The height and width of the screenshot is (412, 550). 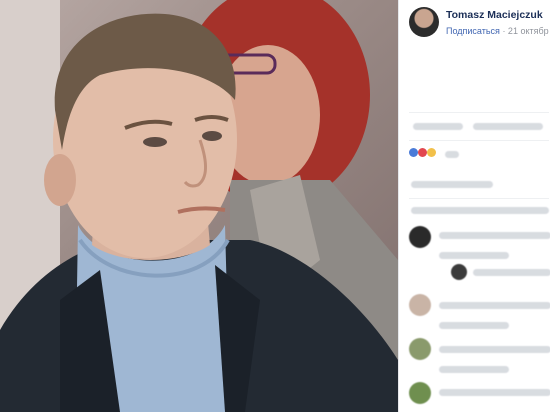 I want to click on love-reaction-icon, so click(x=423, y=153).